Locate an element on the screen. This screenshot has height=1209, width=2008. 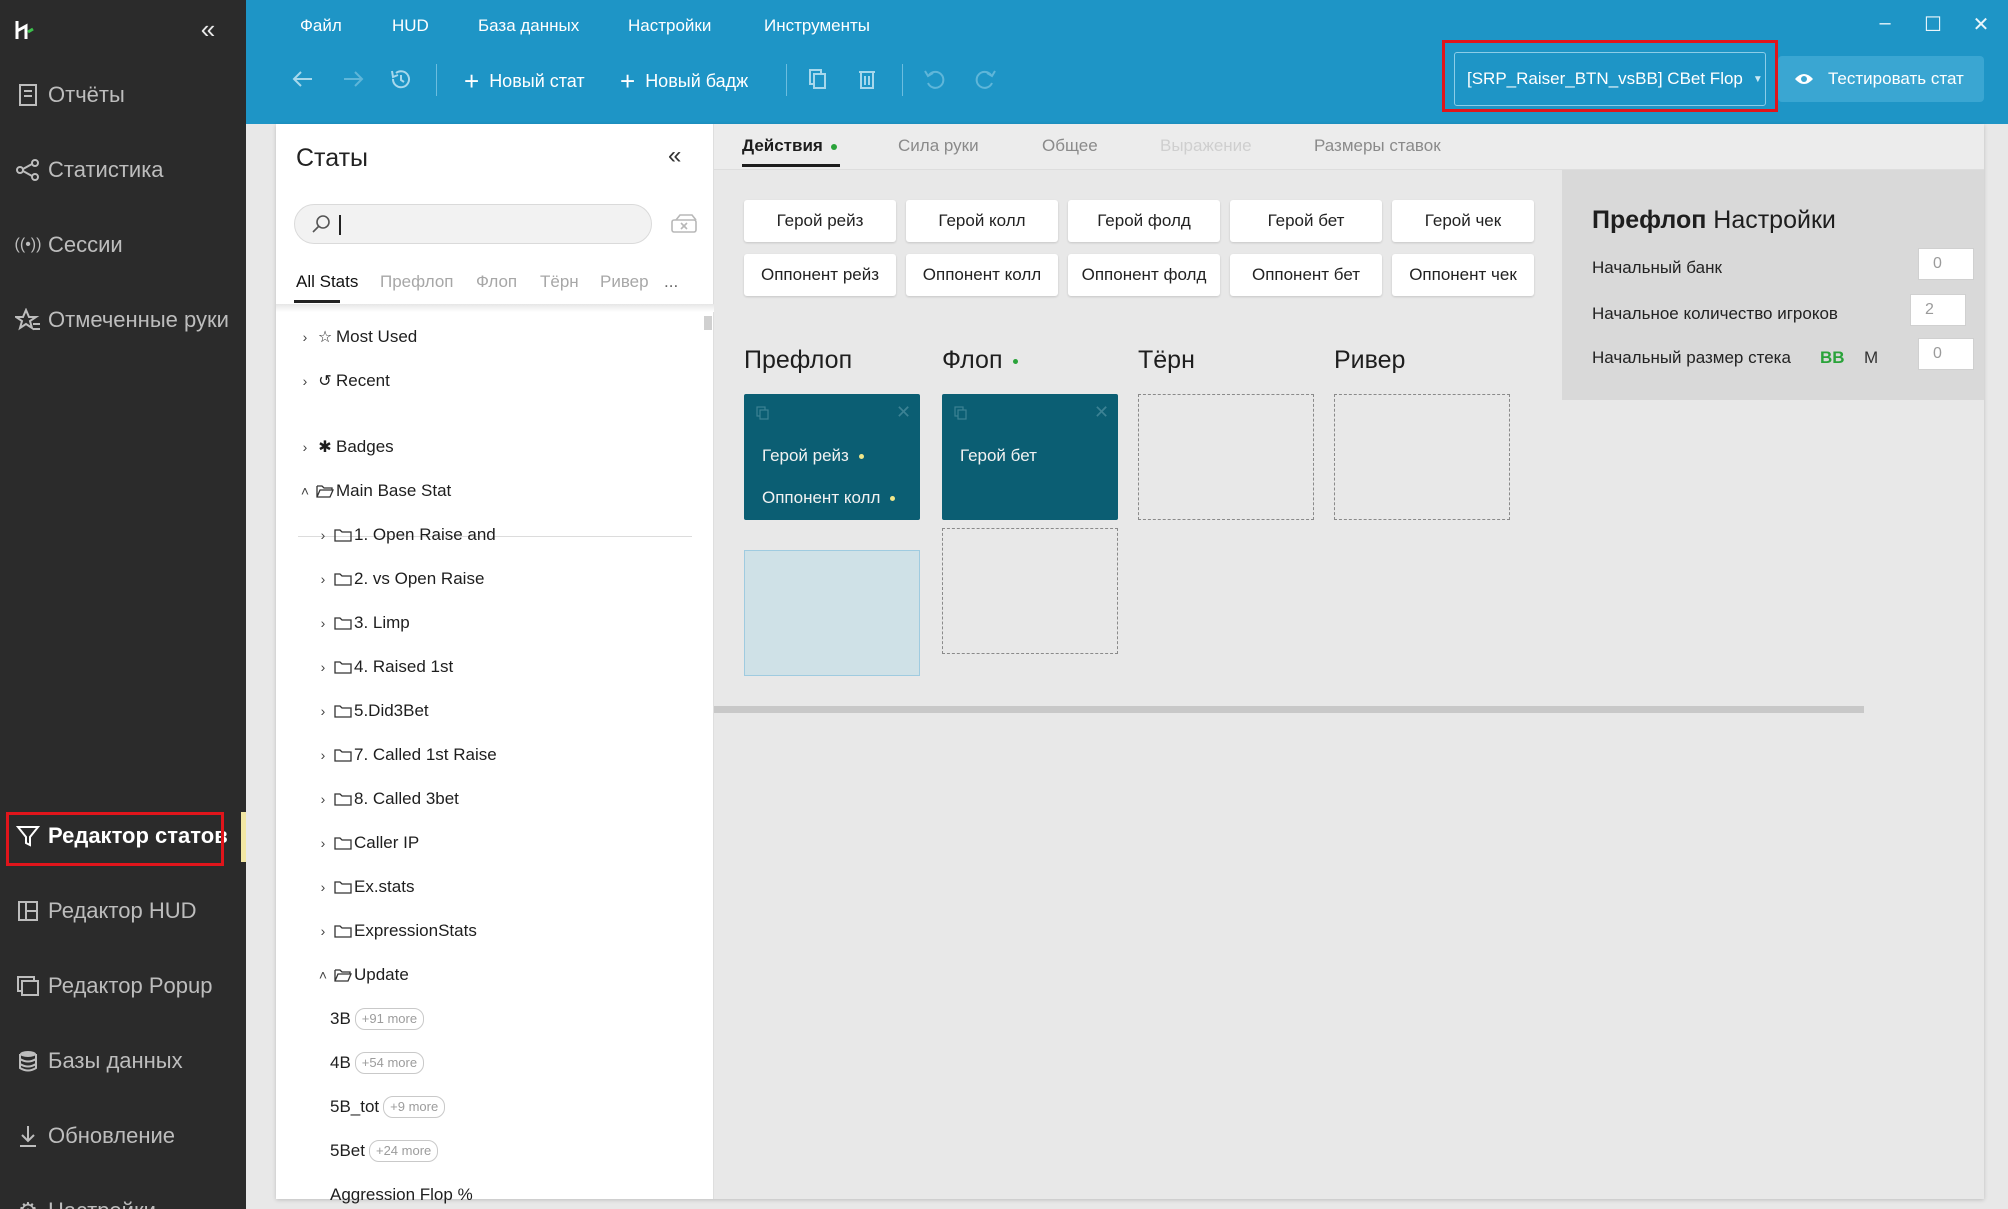
flop-drop-zone is located at coordinates (1030, 591).